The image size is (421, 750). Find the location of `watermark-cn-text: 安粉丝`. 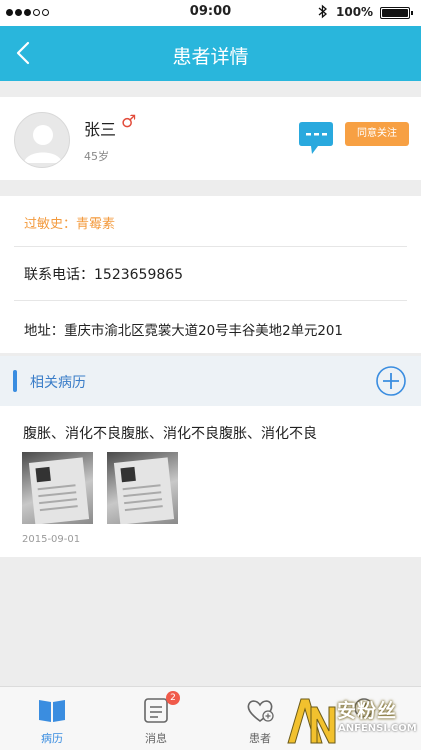

watermark-cn-text: 安粉丝 is located at coordinates (367, 711).